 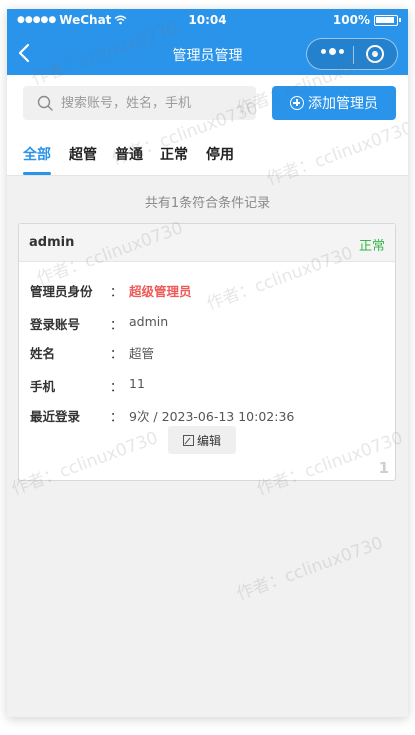 I want to click on field-value: 11, so click(x=137, y=383).